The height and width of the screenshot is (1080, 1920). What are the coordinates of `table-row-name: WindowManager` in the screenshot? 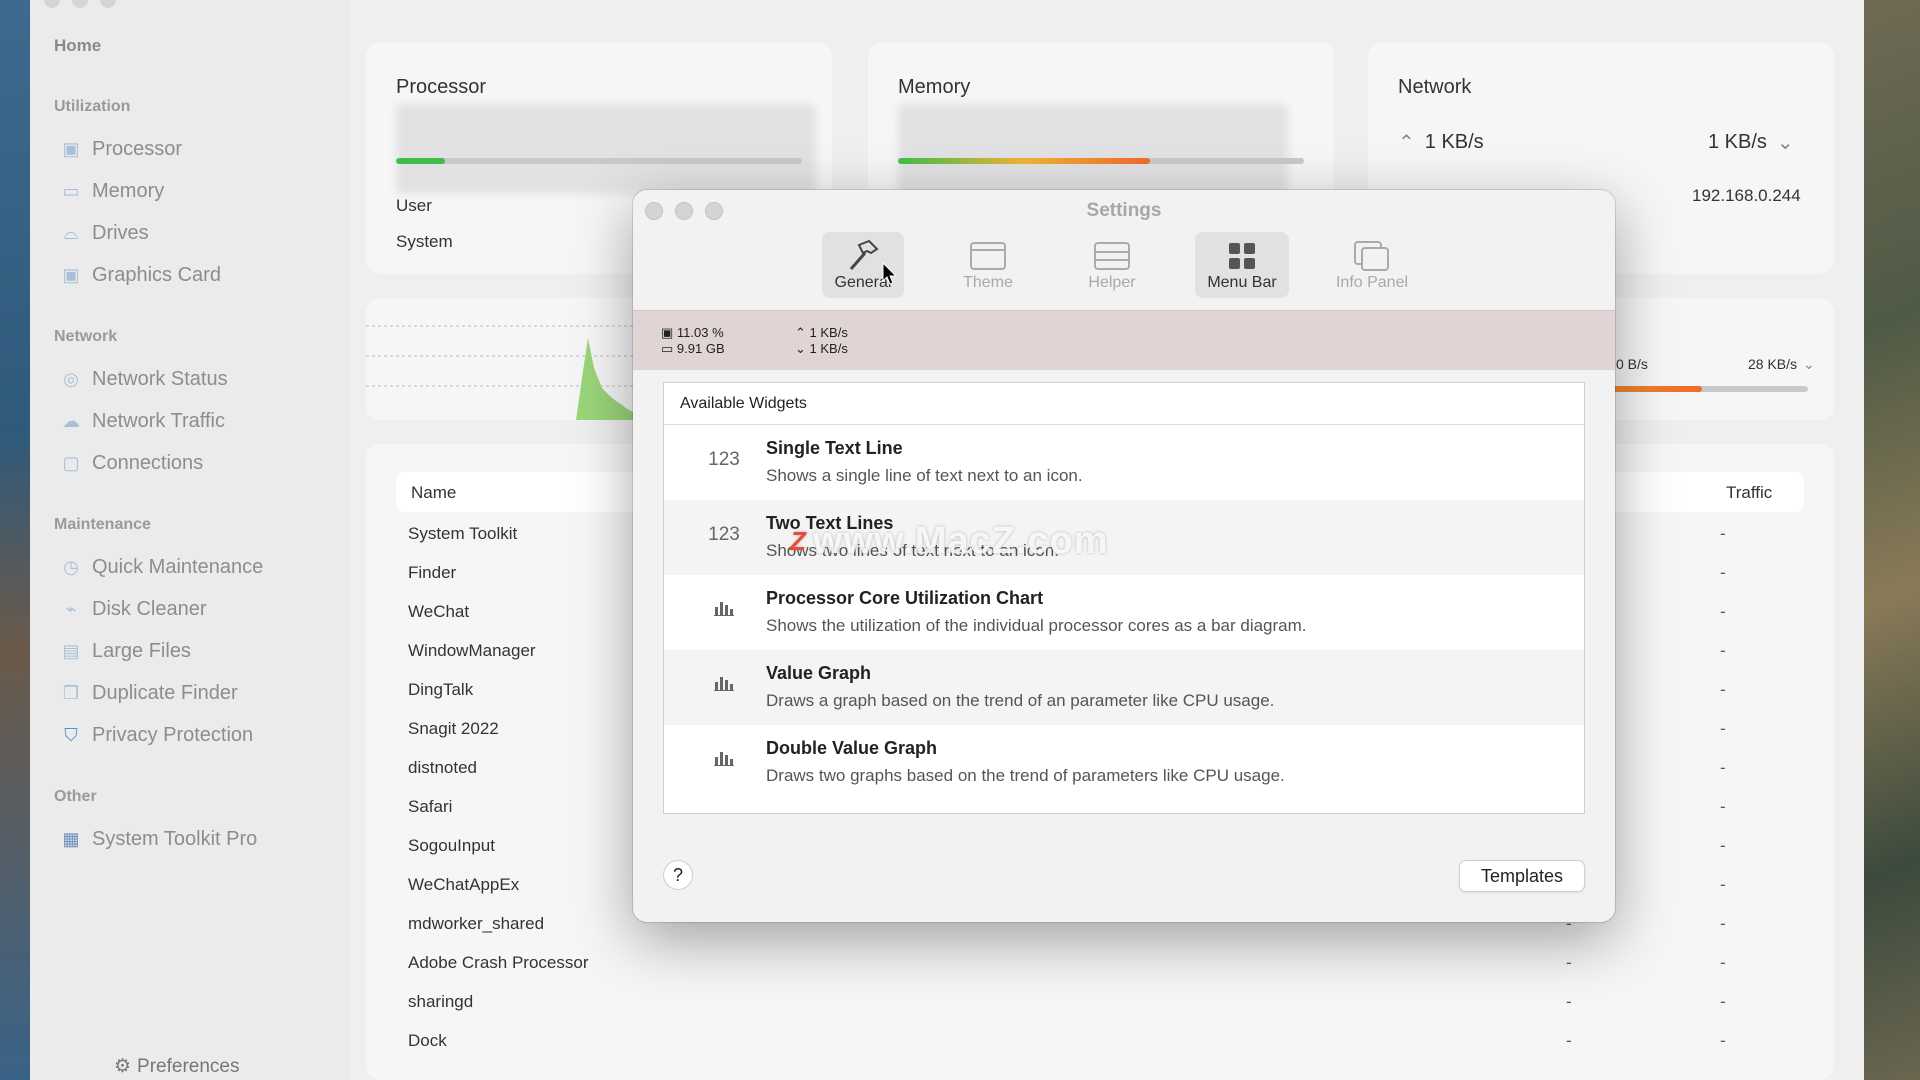 It's located at (472, 651).